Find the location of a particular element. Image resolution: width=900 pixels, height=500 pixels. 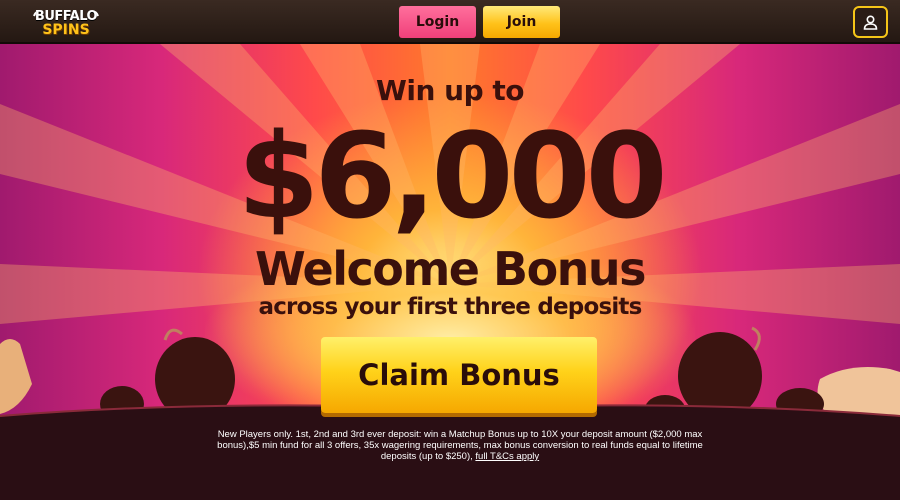

top-bar: BUFFALO SPINS Login Join is located at coordinates (450, 22).